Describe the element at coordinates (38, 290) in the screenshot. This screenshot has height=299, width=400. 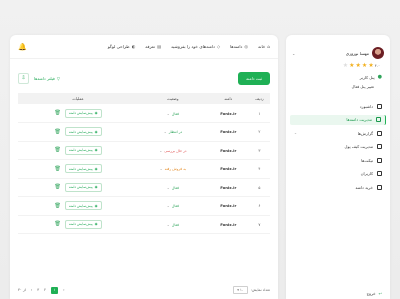
I see `page-link: ۳` at that location.